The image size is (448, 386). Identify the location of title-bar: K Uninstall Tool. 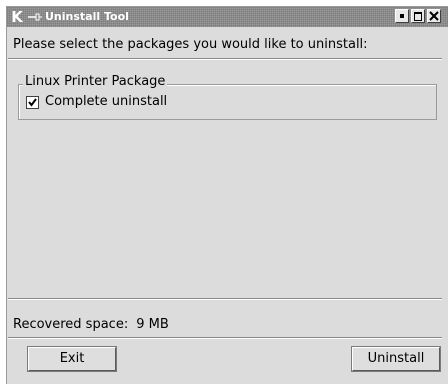
(227, 17).